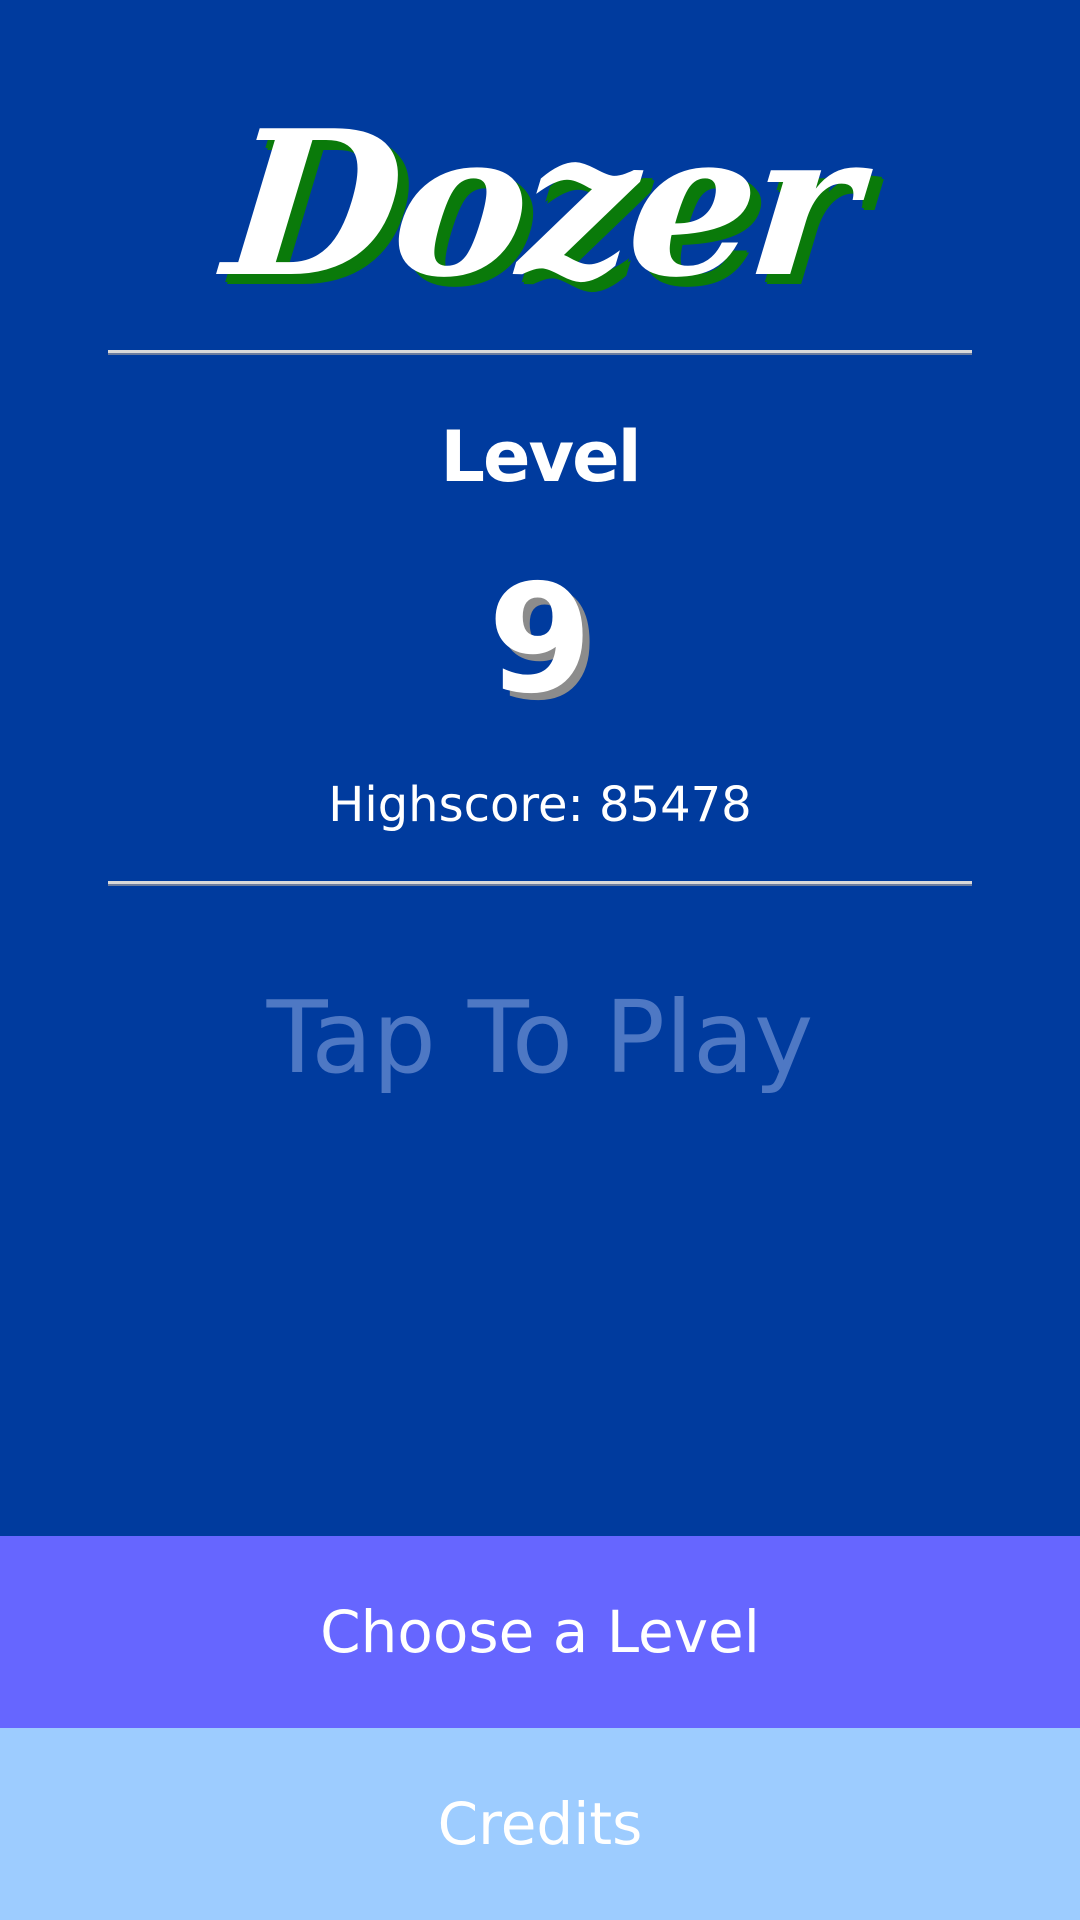 The height and width of the screenshot is (1920, 1080). Describe the element at coordinates (540, 1632) in the screenshot. I see `choose-level-button: Choose a Level` at that location.